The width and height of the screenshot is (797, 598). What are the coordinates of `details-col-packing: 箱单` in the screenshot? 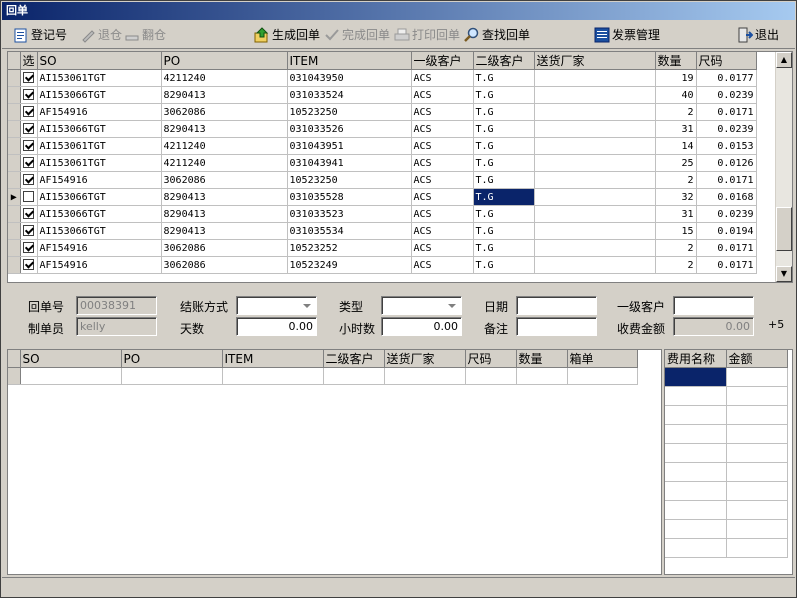 It's located at (602, 359).